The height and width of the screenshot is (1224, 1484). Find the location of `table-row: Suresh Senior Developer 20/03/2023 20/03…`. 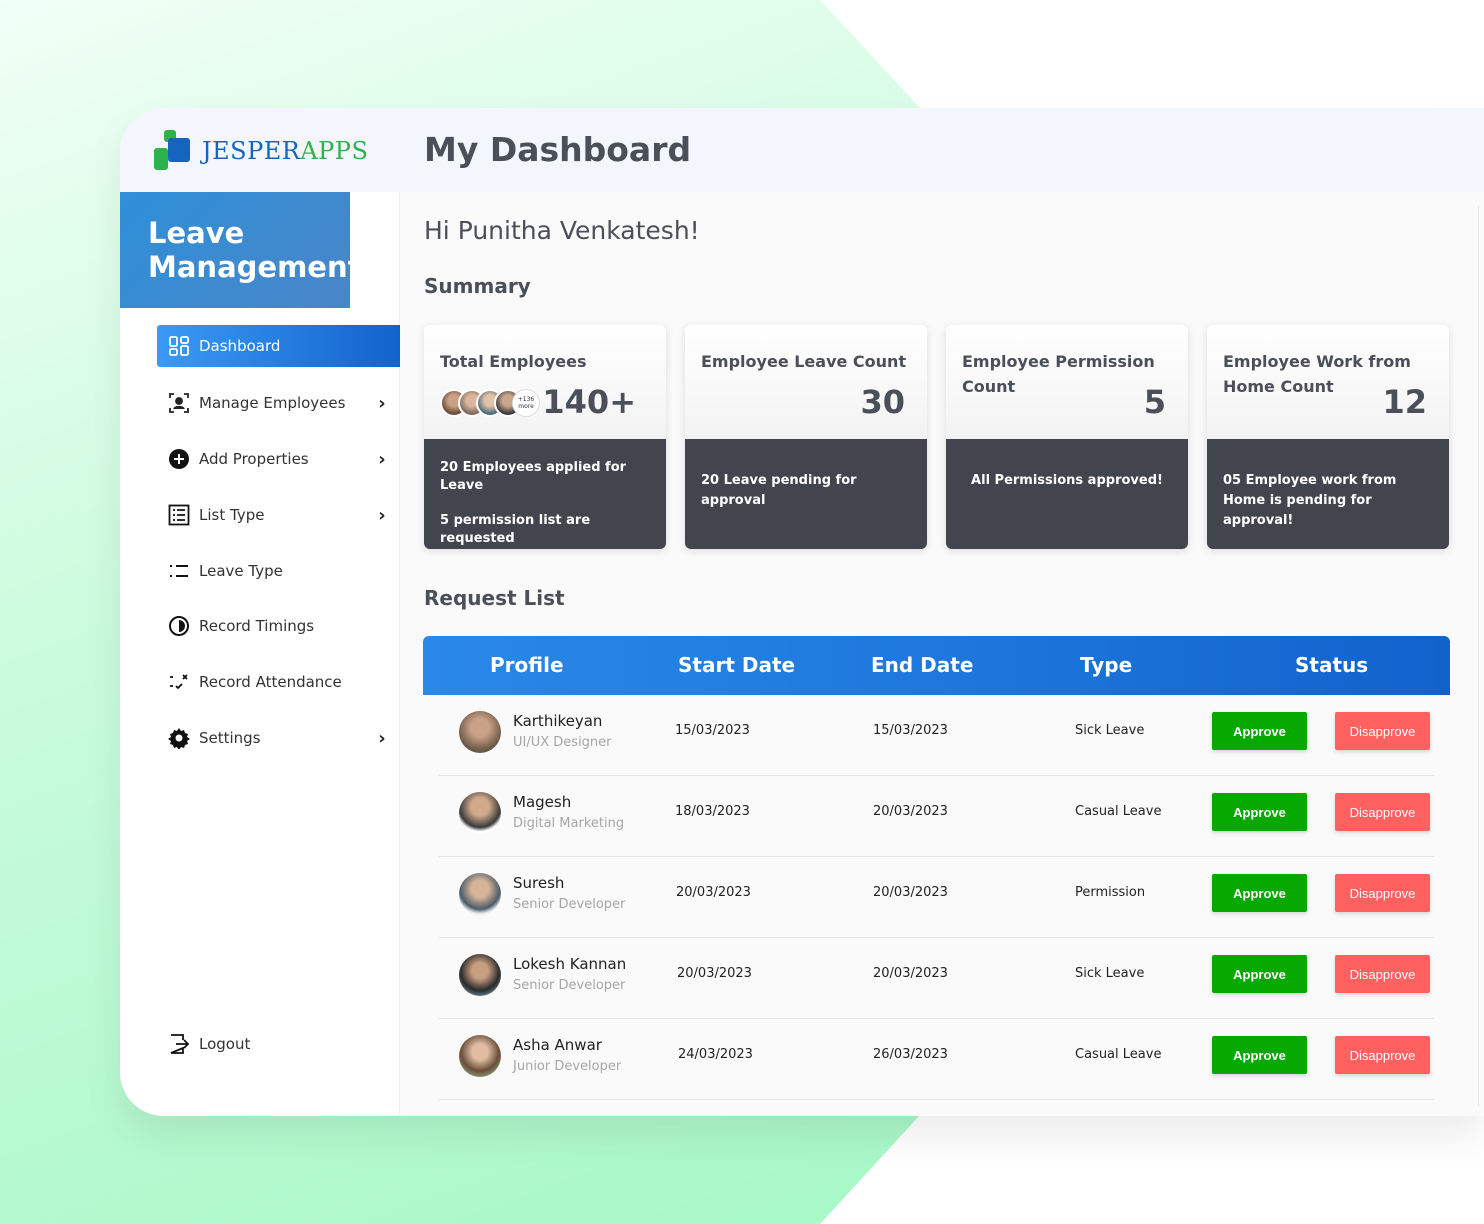

table-row: Suresh Senior Developer 20/03/2023 20/03… is located at coordinates (936, 897).